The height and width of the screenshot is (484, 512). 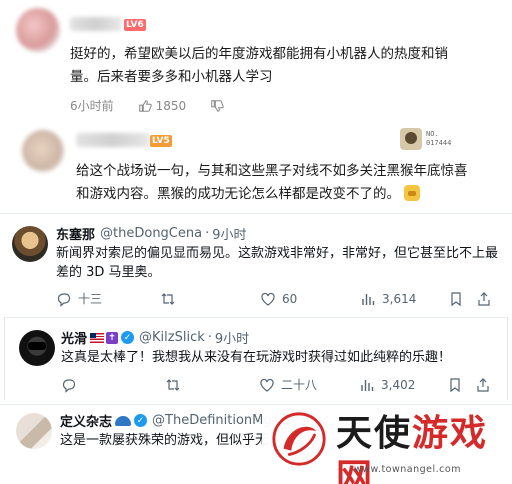 What do you see at coordinates (212, 420) in the screenshot?
I see `user-handle: @TheDefinitionMg` at bounding box center [212, 420].